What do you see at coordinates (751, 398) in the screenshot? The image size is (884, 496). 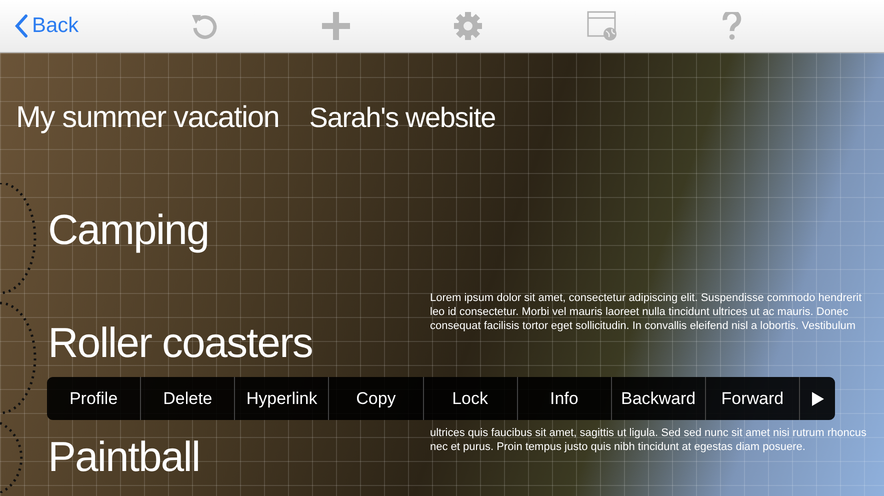 I see `menu-item: Forward` at bounding box center [751, 398].